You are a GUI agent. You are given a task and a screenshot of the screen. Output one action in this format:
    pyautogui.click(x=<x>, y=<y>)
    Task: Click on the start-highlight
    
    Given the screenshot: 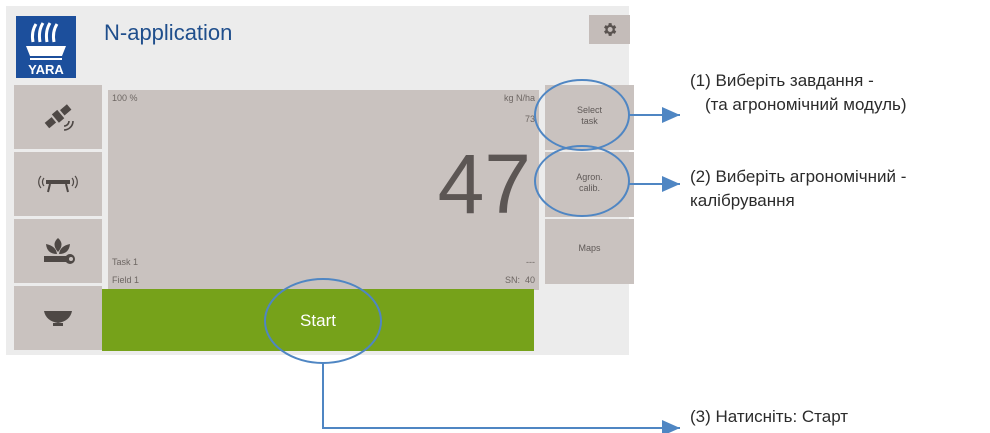 What is the action you would take?
    pyautogui.click(x=323, y=321)
    